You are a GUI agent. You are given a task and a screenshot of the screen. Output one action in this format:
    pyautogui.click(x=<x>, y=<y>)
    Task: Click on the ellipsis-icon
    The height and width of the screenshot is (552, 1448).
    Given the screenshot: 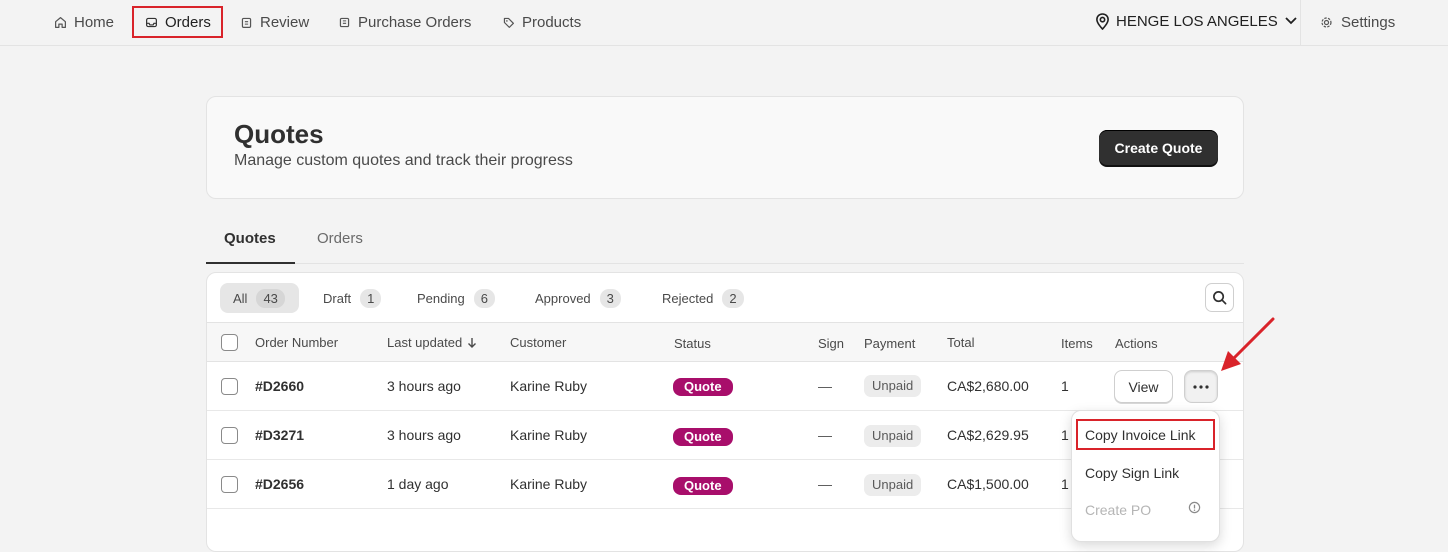 What is the action you would take?
    pyautogui.click(x=1201, y=386)
    